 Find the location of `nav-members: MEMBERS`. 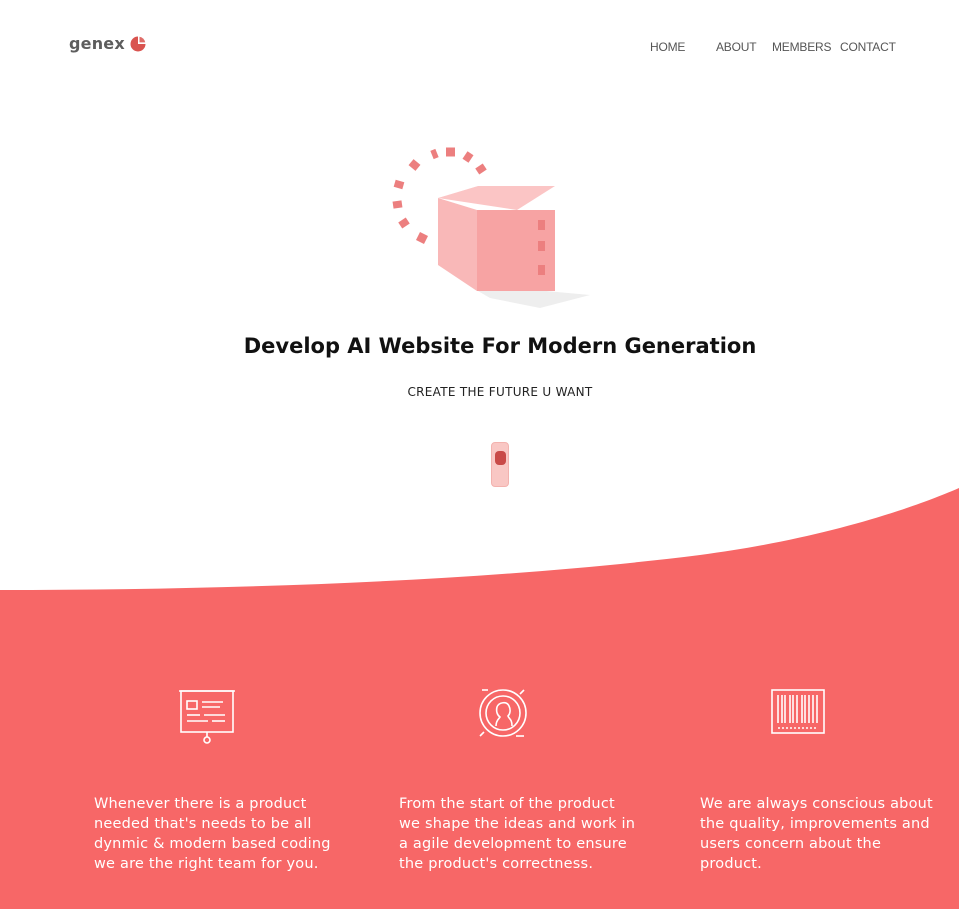

nav-members: MEMBERS is located at coordinates (801, 47).